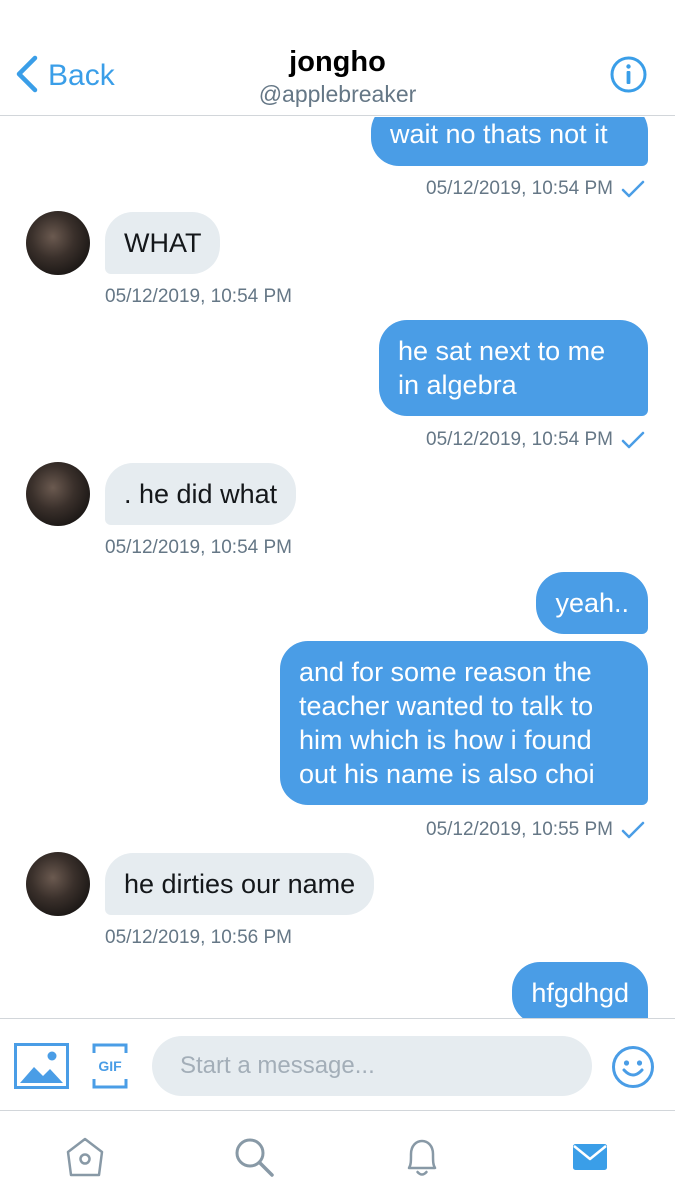 This screenshot has width=675, height=1200. I want to click on message-composer: GIF, so click(337, 1064).